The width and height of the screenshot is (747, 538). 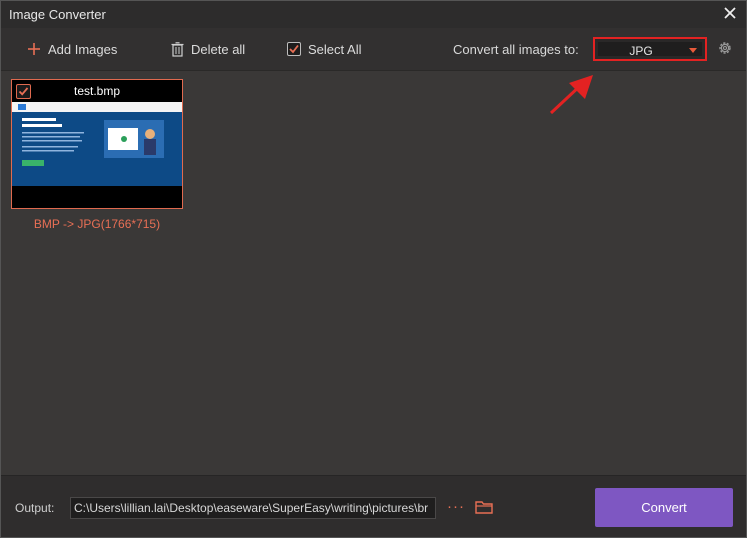 I want to click on thumbnail-header: test.bmp, so click(x=97, y=91).